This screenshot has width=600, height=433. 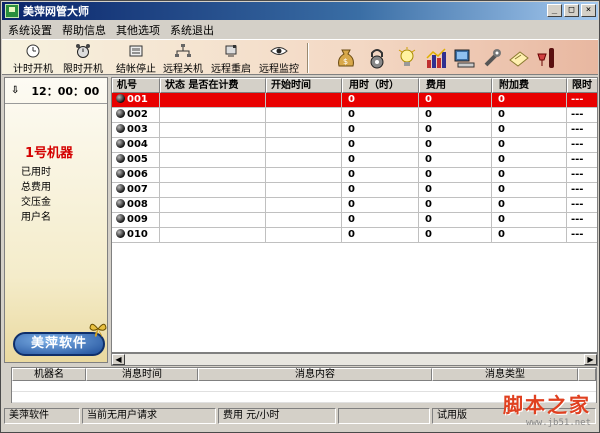 I want to click on table-row: 006 0 0 0 ---, so click(x=354, y=175).